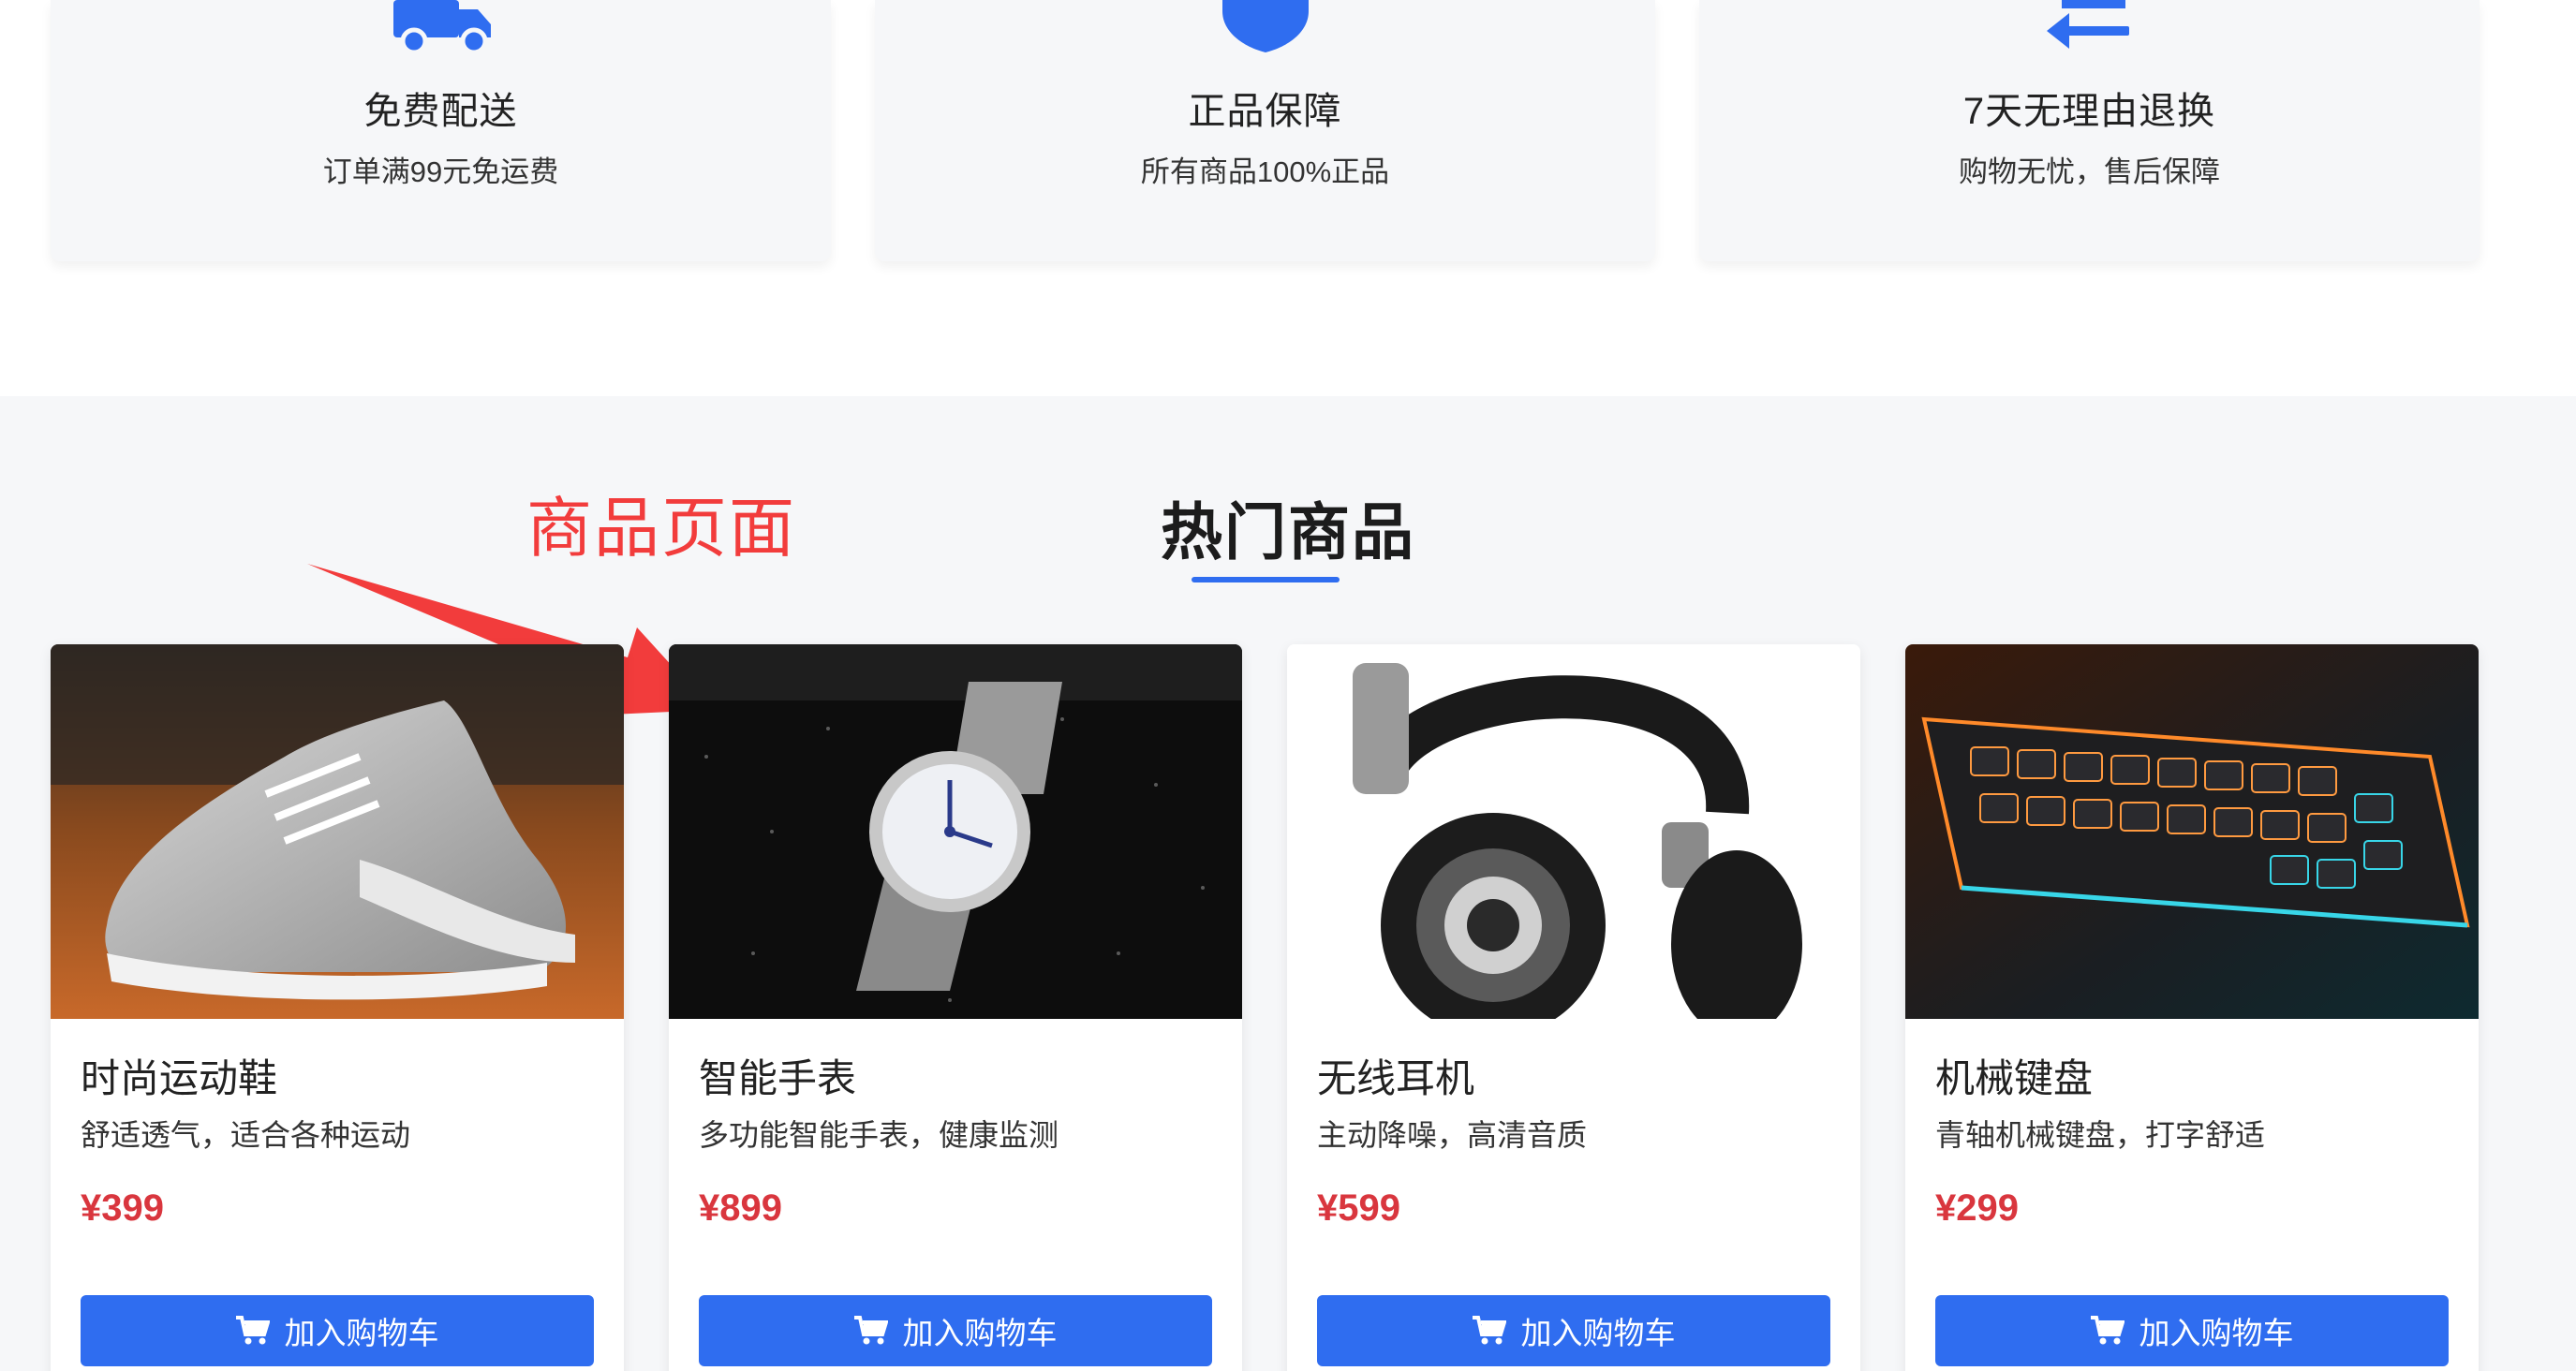  Describe the element at coordinates (1265, 29) in the screenshot. I see `shield-icon` at that location.